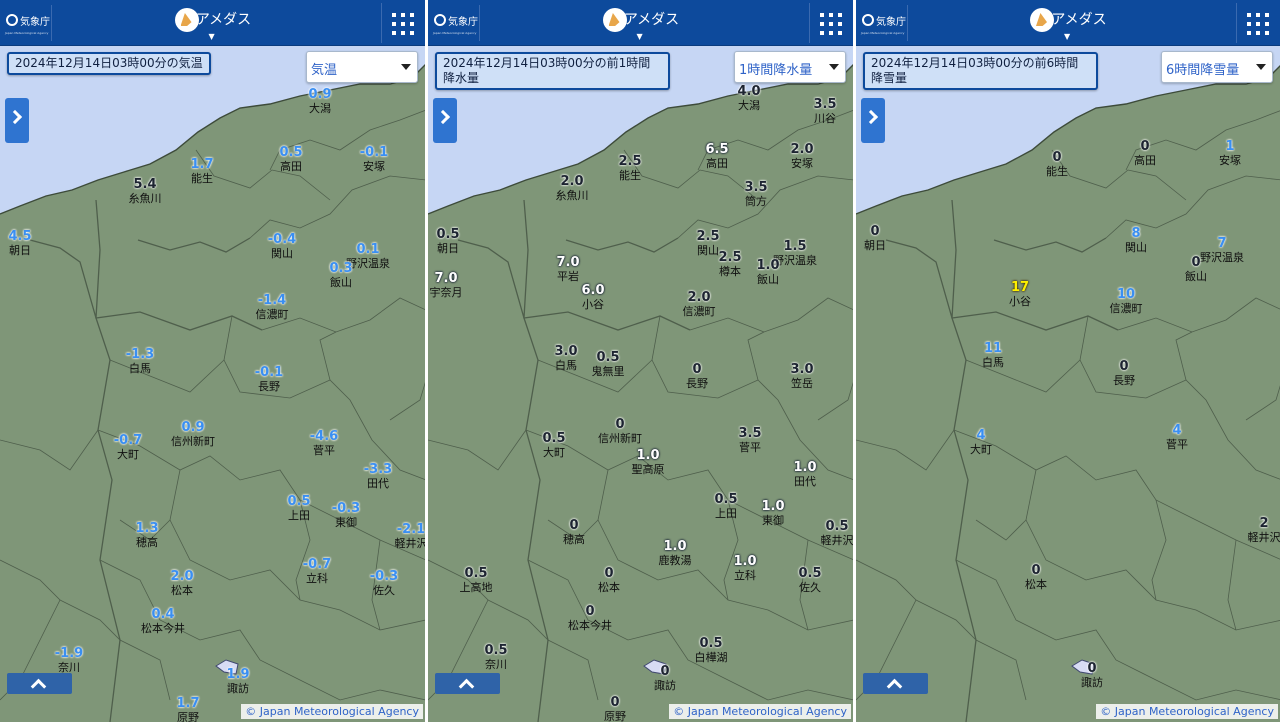 The image size is (1280, 722). What do you see at coordinates (368, 257) in the screenshot?
I see `station-marker: 0.1 野沢温泉` at bounding box center [368, 257].